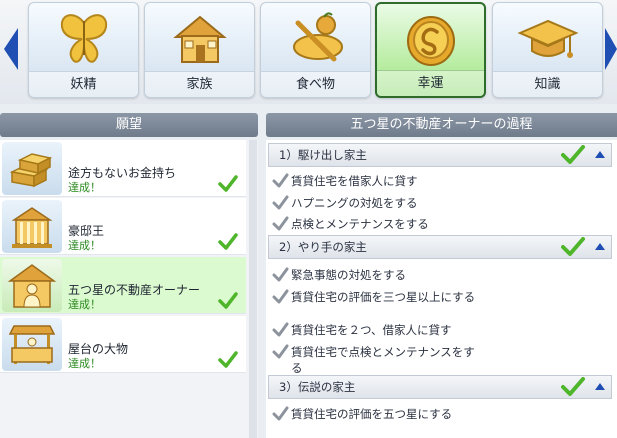 This screenshot has height=438, width=617. What do you see at coordinates (383, 297) in the screenshot?
I see `objective-text: 賃貸住宅の評価を三つ星以上にする` at bounding box center [383, 297].